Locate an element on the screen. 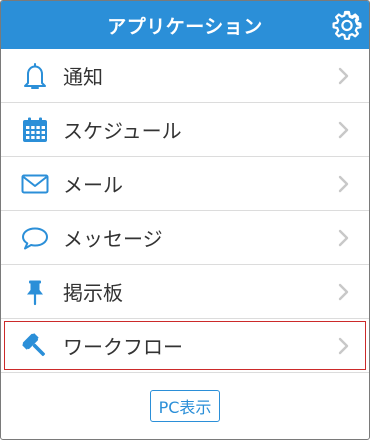 This screenshot has height=440, width=370. app-header: アプリケーション is located at coordinates (185, 25).